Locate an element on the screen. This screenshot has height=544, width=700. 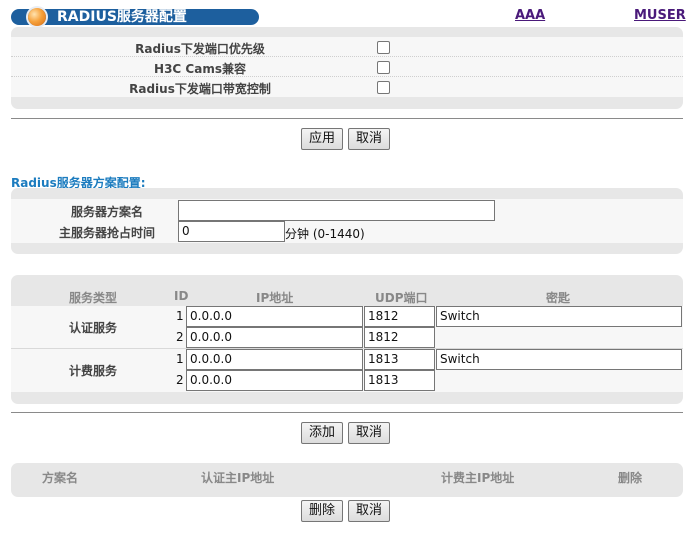
auth-row-2-id: 2 is located at coordinates (180, 337).